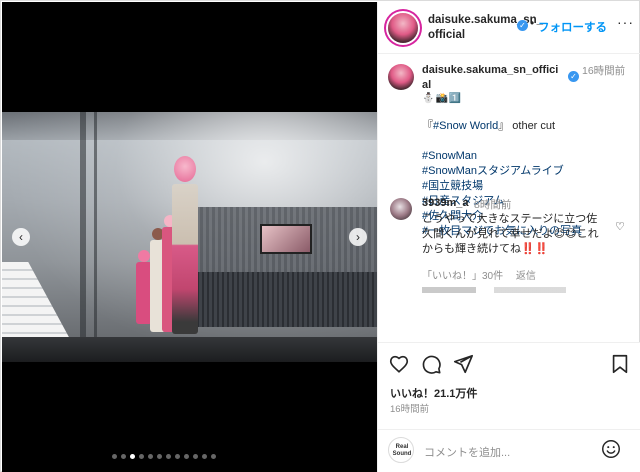 The image size is (640, 472). Describe the element at coordinates (403, 28) in the screenshot. I see `author-avatar` at that location.